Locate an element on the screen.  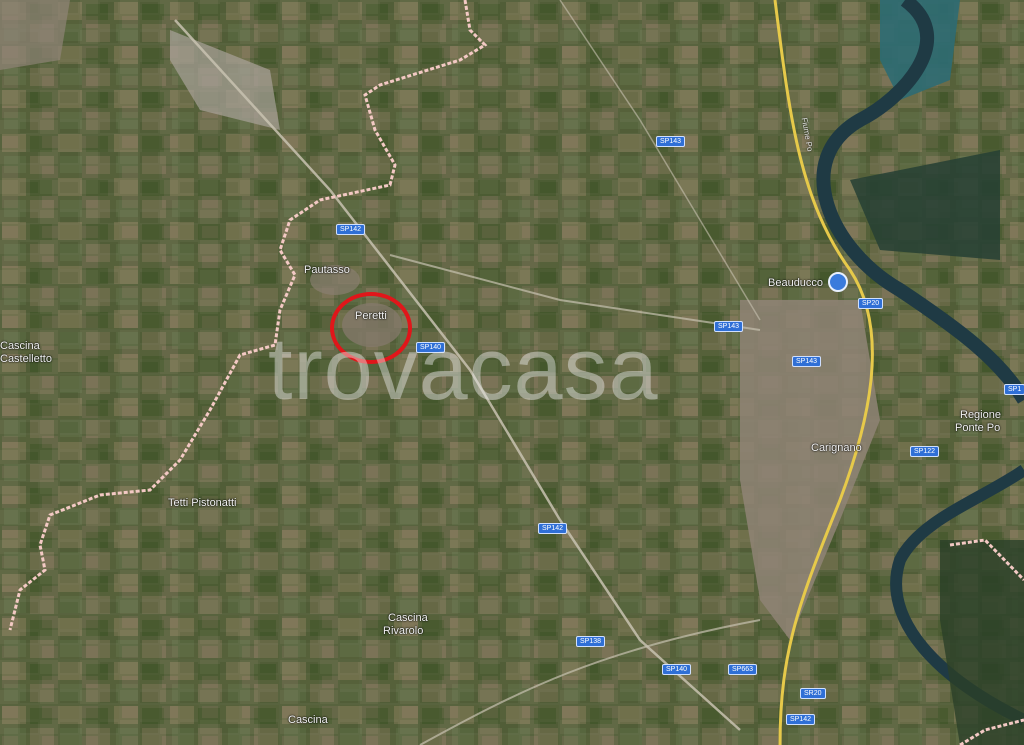
place-label-cascina-rivarolo-line2: Rivarolo is located at coordinates (403, 631).